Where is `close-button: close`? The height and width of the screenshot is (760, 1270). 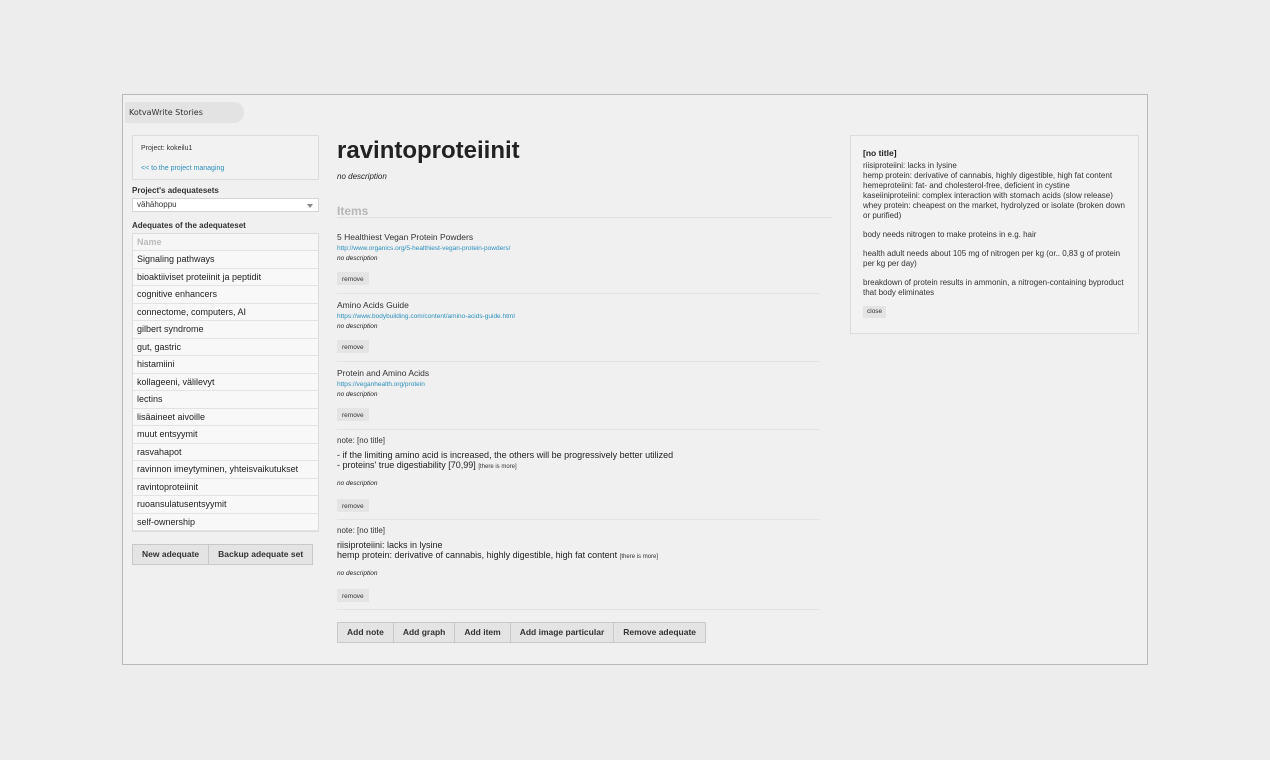
close-button: close is located at coordinates (875, 312).